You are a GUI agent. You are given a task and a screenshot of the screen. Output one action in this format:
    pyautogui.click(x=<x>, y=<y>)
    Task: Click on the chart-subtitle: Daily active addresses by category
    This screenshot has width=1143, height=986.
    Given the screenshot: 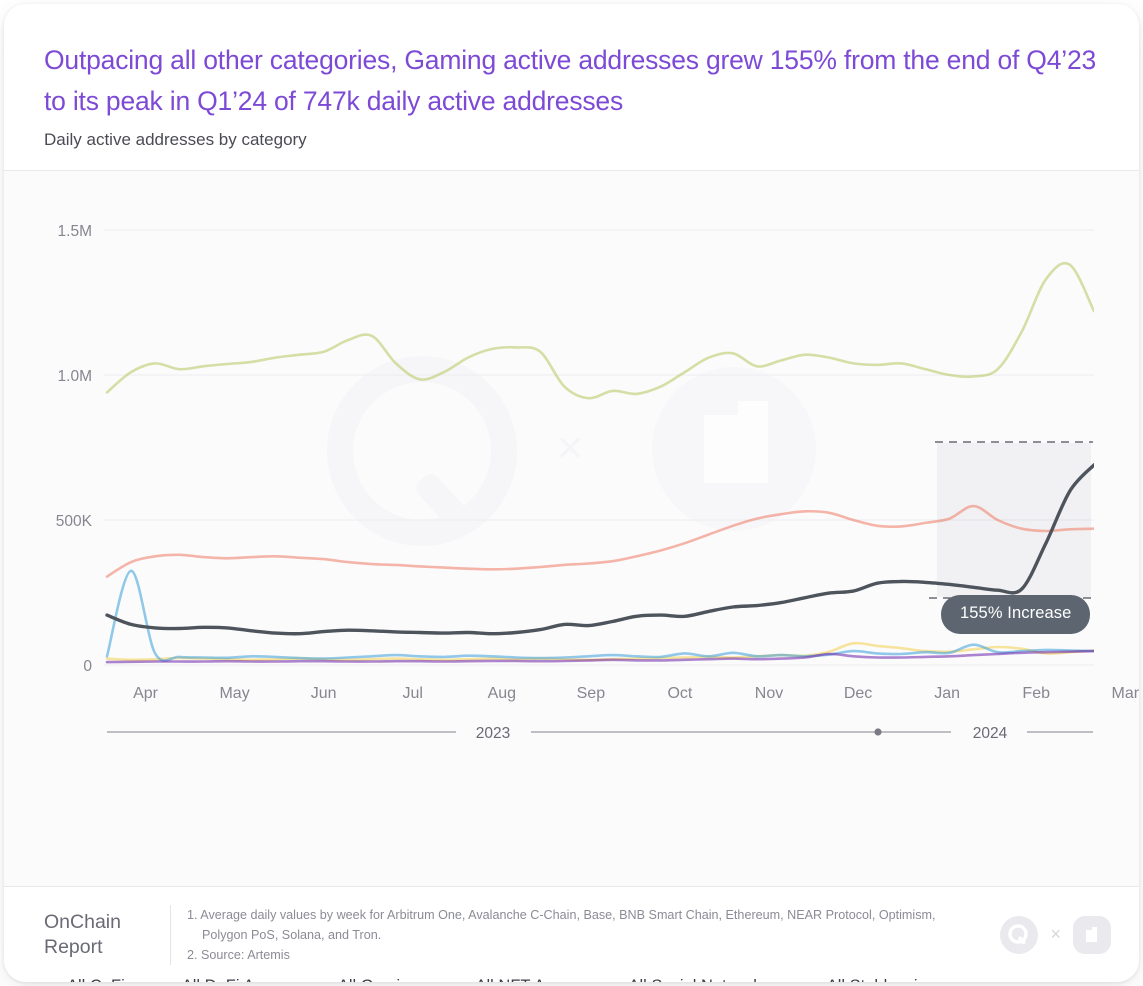 What is the action you would take?
    pyautogui.click(x=175, y=139)
    